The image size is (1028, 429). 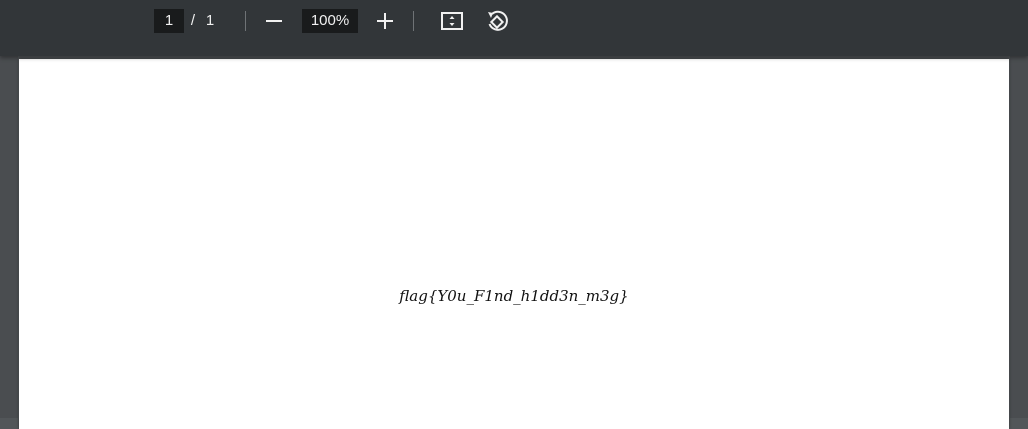 What do you see at coordinates (514, 28) in the screenshot?
I see `pdf-toolbar: 1 / 1 100%` at bounding box center [514, 28].